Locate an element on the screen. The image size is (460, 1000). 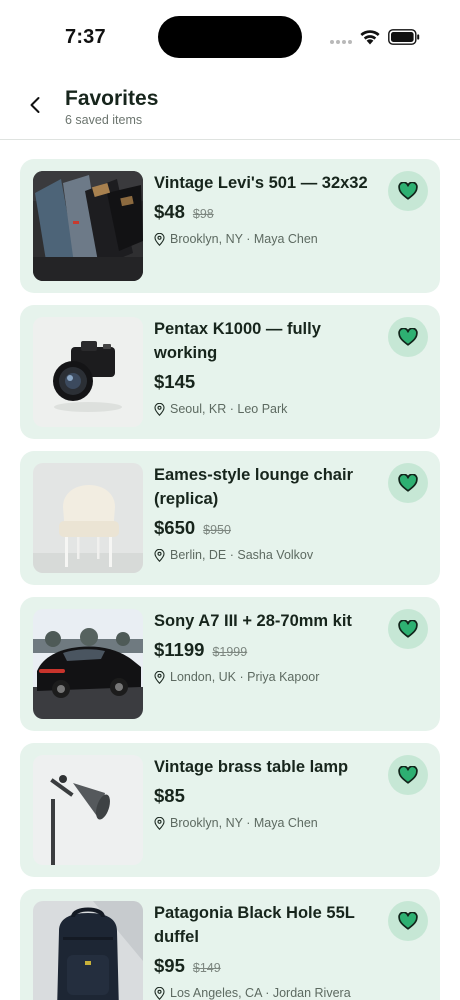
status-bar: 7:37 is located at coordinates (230, 38).